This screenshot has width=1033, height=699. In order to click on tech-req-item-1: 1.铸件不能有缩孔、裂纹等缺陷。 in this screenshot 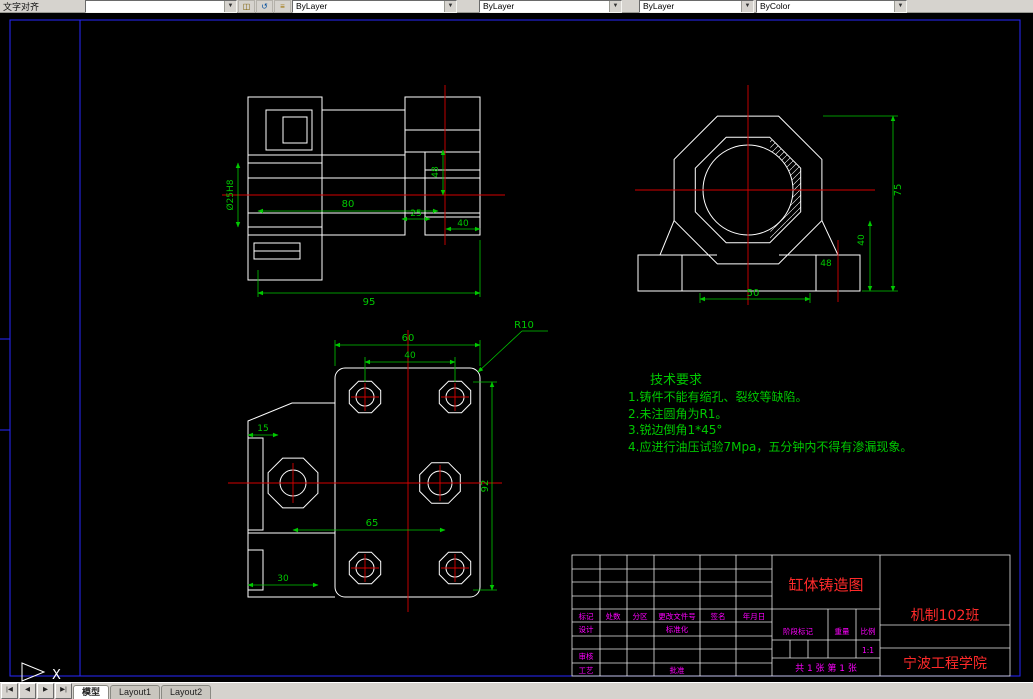, I will do `click(717, 396)`.